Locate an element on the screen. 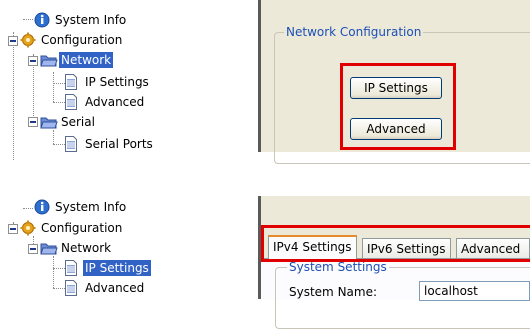 The image size is (530, 329). tree-item-advanced: Advanced is located at coordinates (105, 288).